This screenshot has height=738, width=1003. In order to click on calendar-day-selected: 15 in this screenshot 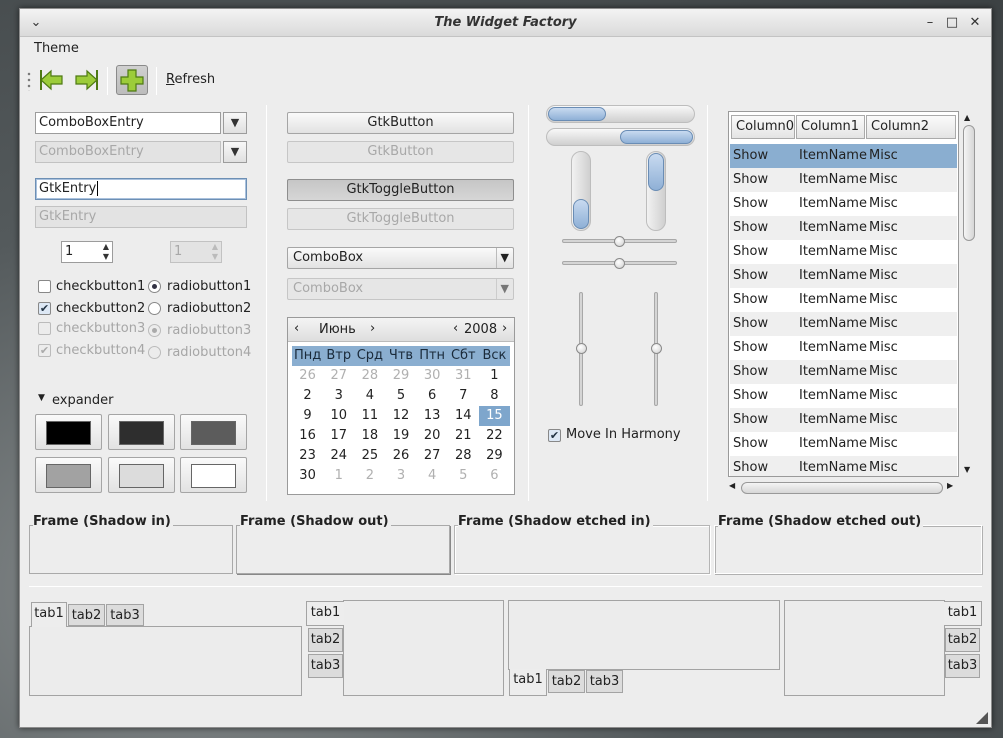, I will do `click(494, 416)`.